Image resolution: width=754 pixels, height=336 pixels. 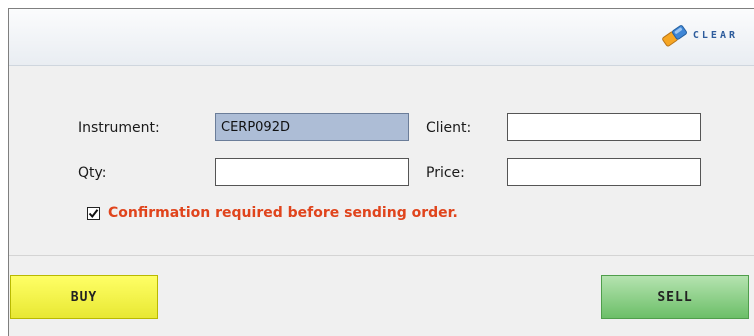 What do you see at coordinates (92, 173) in the screenshot?
I see `qty-label: Qty:` at bounding box center [92, 173].